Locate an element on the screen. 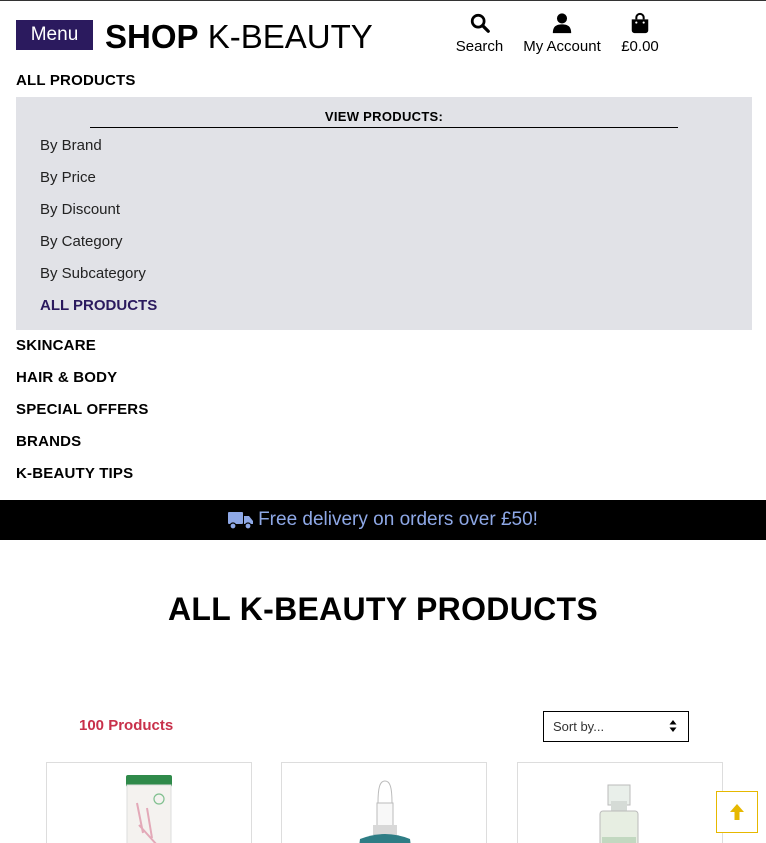 This screenshot has width=766, height=843. sort-arrows-icon is located at coordinates (673, 726).